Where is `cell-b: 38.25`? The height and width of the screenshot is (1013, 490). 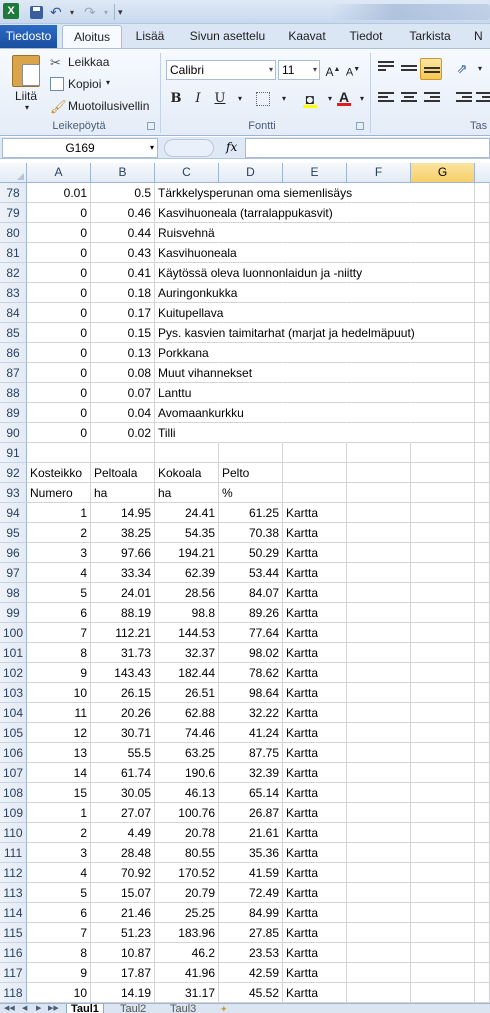 cell-b: 38.25 is located at coordinates (123, 533).